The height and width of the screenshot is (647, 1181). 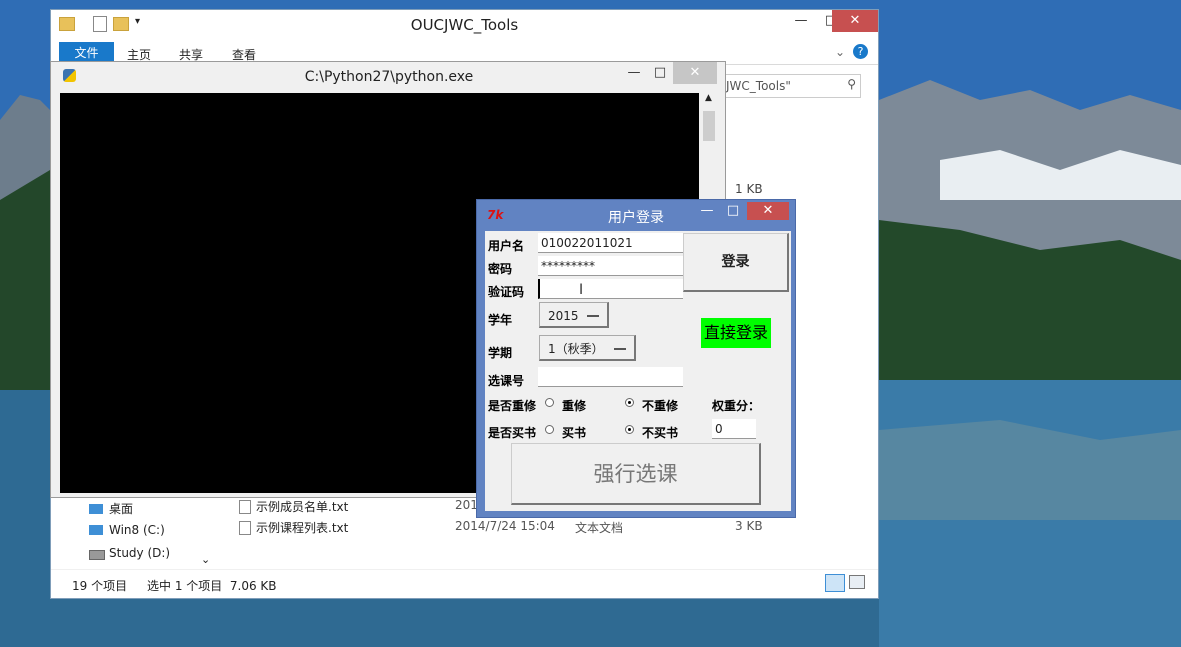 What do you see at coordinates (212, 586) in the screenshot?
I see `status-selection: 选中 1 个项目 7.06 KB` at bounding box center [212, 586].